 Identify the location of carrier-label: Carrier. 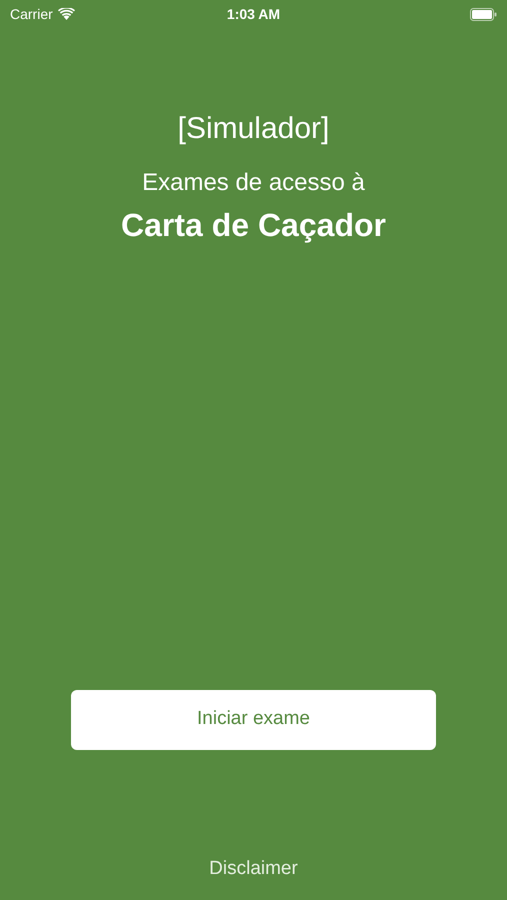
(31, 14).